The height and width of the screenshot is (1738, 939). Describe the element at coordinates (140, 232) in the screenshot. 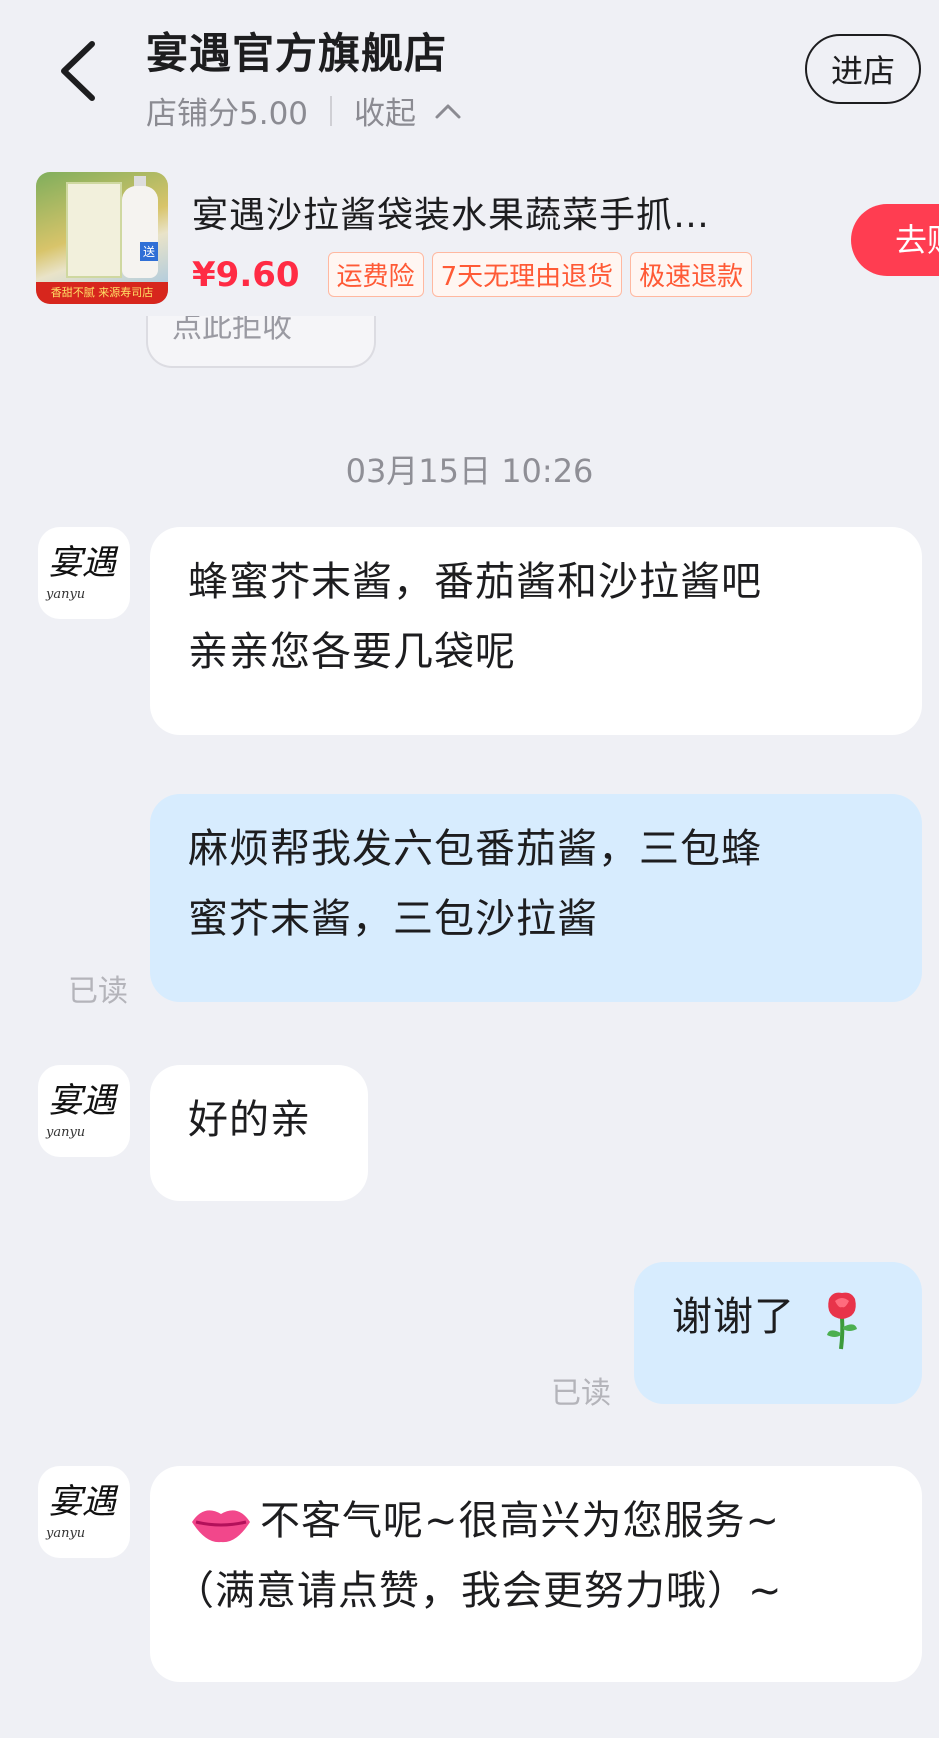

I see `bottle-graphic` at that location.